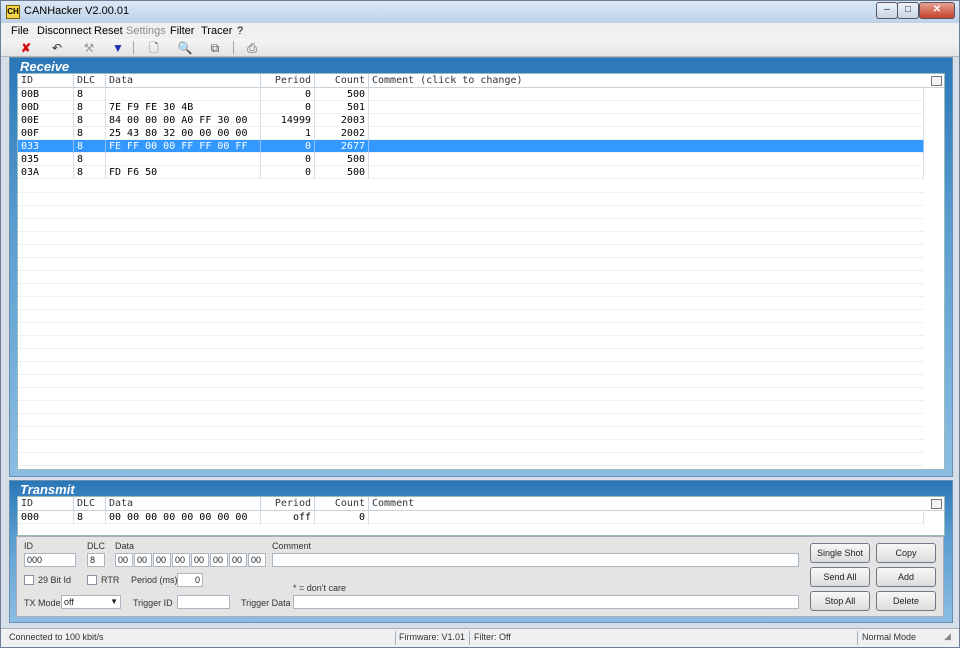 This screenshot has height=648, width=960. Describe the element at coordinates (46, 94) in the screenshot. I see `cell-id: 00B` at that location.